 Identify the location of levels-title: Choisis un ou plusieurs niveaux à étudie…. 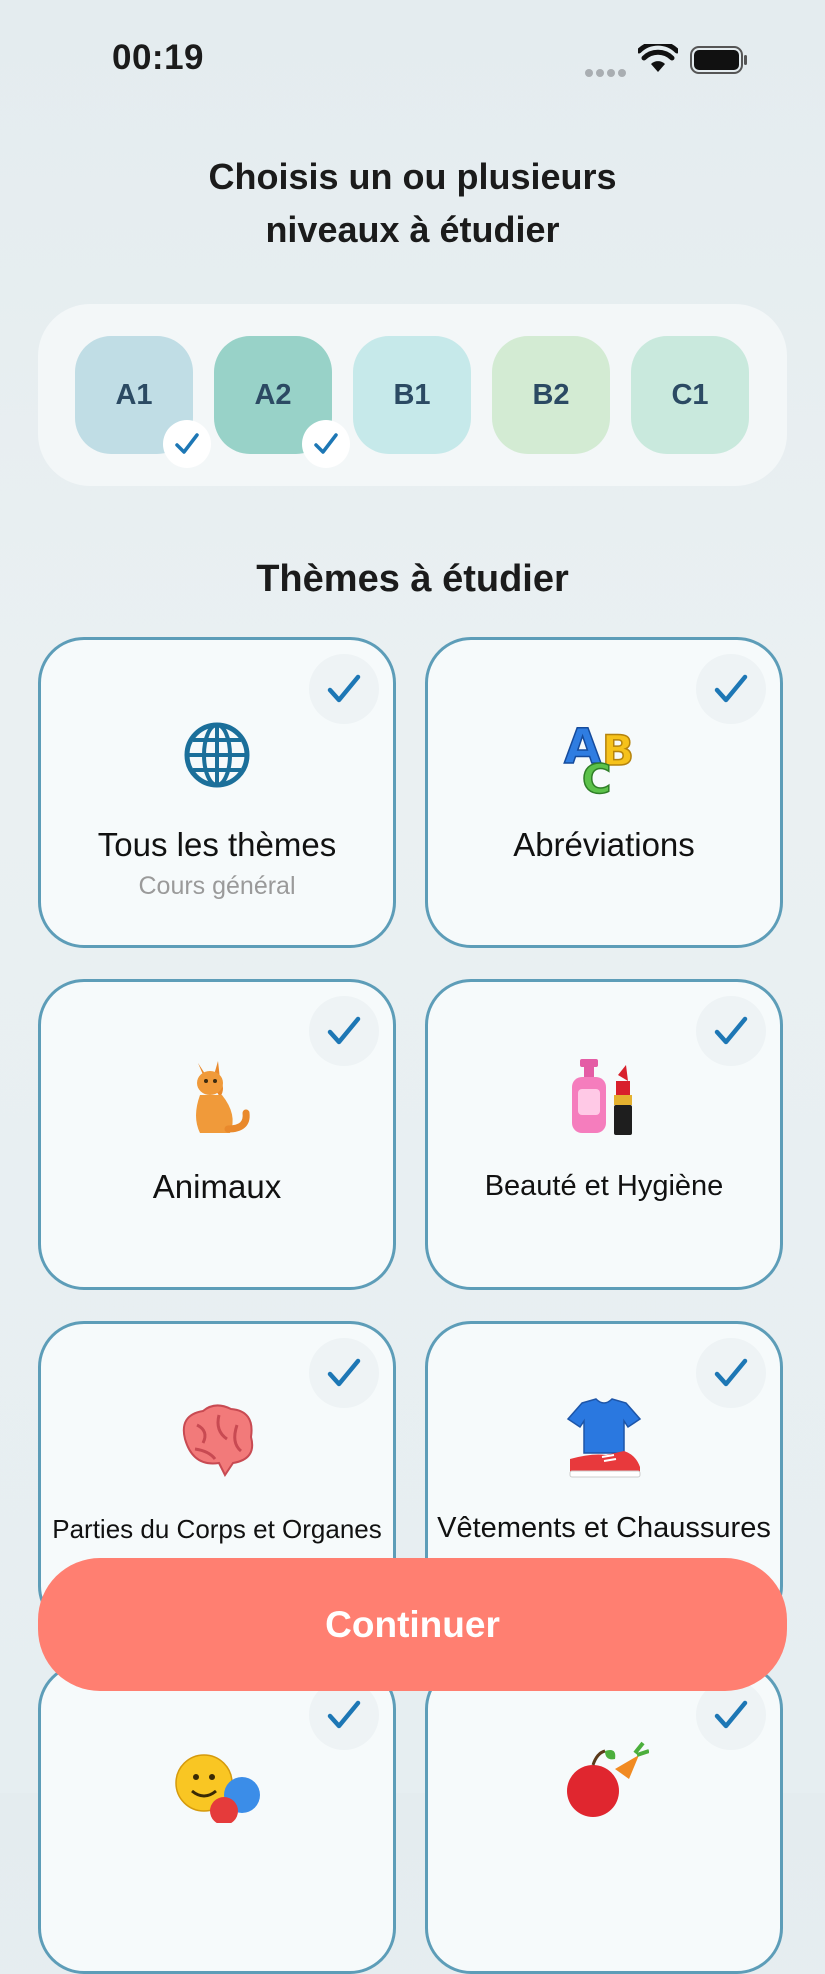
(412, 203).